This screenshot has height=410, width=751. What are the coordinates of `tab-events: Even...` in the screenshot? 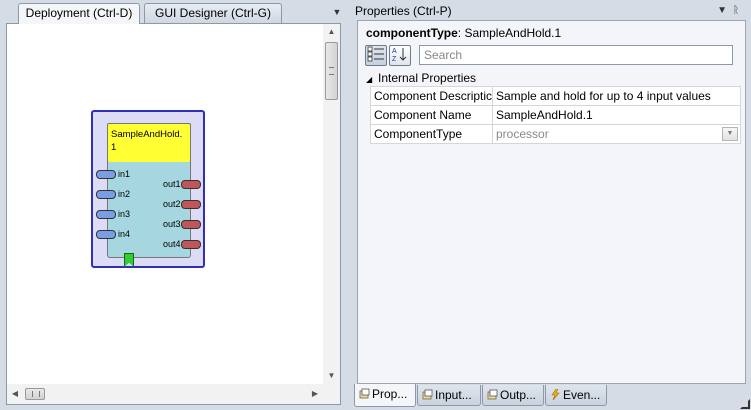 It's located at (576, 395).